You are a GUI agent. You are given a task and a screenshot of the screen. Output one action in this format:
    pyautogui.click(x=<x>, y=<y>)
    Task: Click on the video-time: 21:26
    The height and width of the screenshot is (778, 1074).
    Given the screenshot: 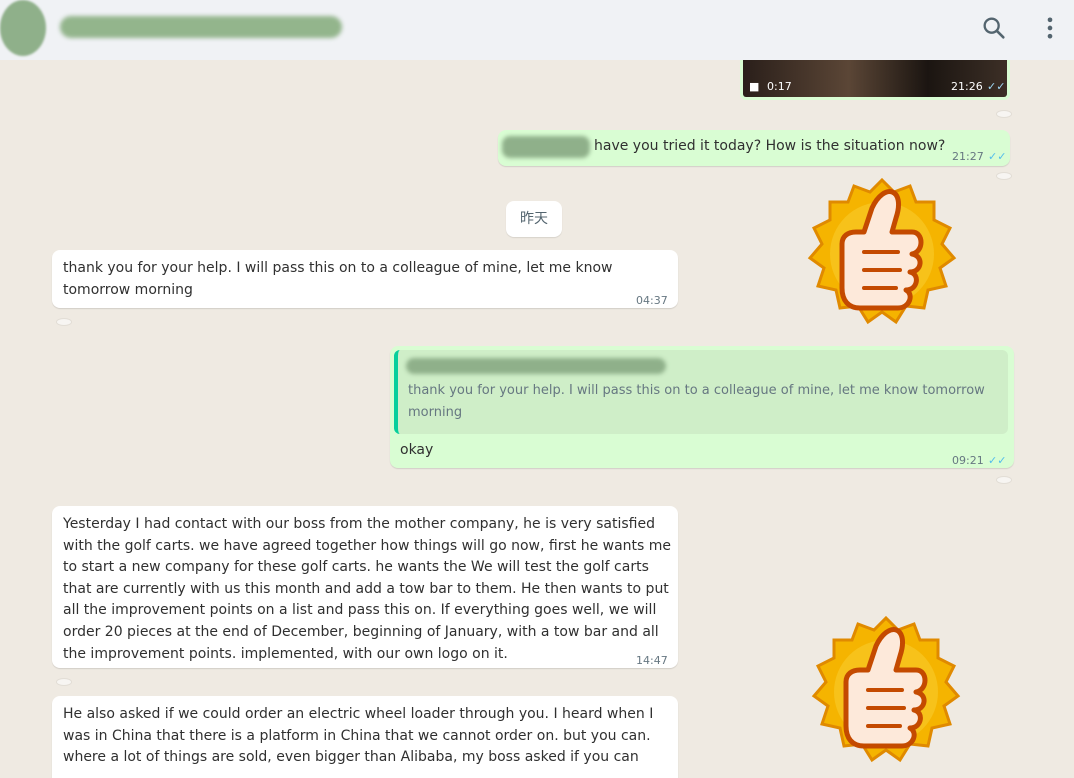 What is the action you would take?
    pyautogui.click(x=967, y=86)
    